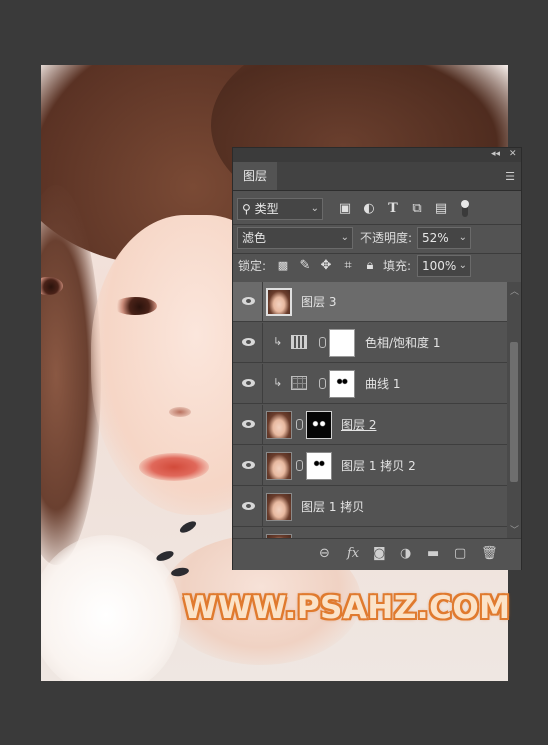  Describe the element at coordinates (460, 554) in the screenshot. I see `new-layer-icon: ▢` at that location.